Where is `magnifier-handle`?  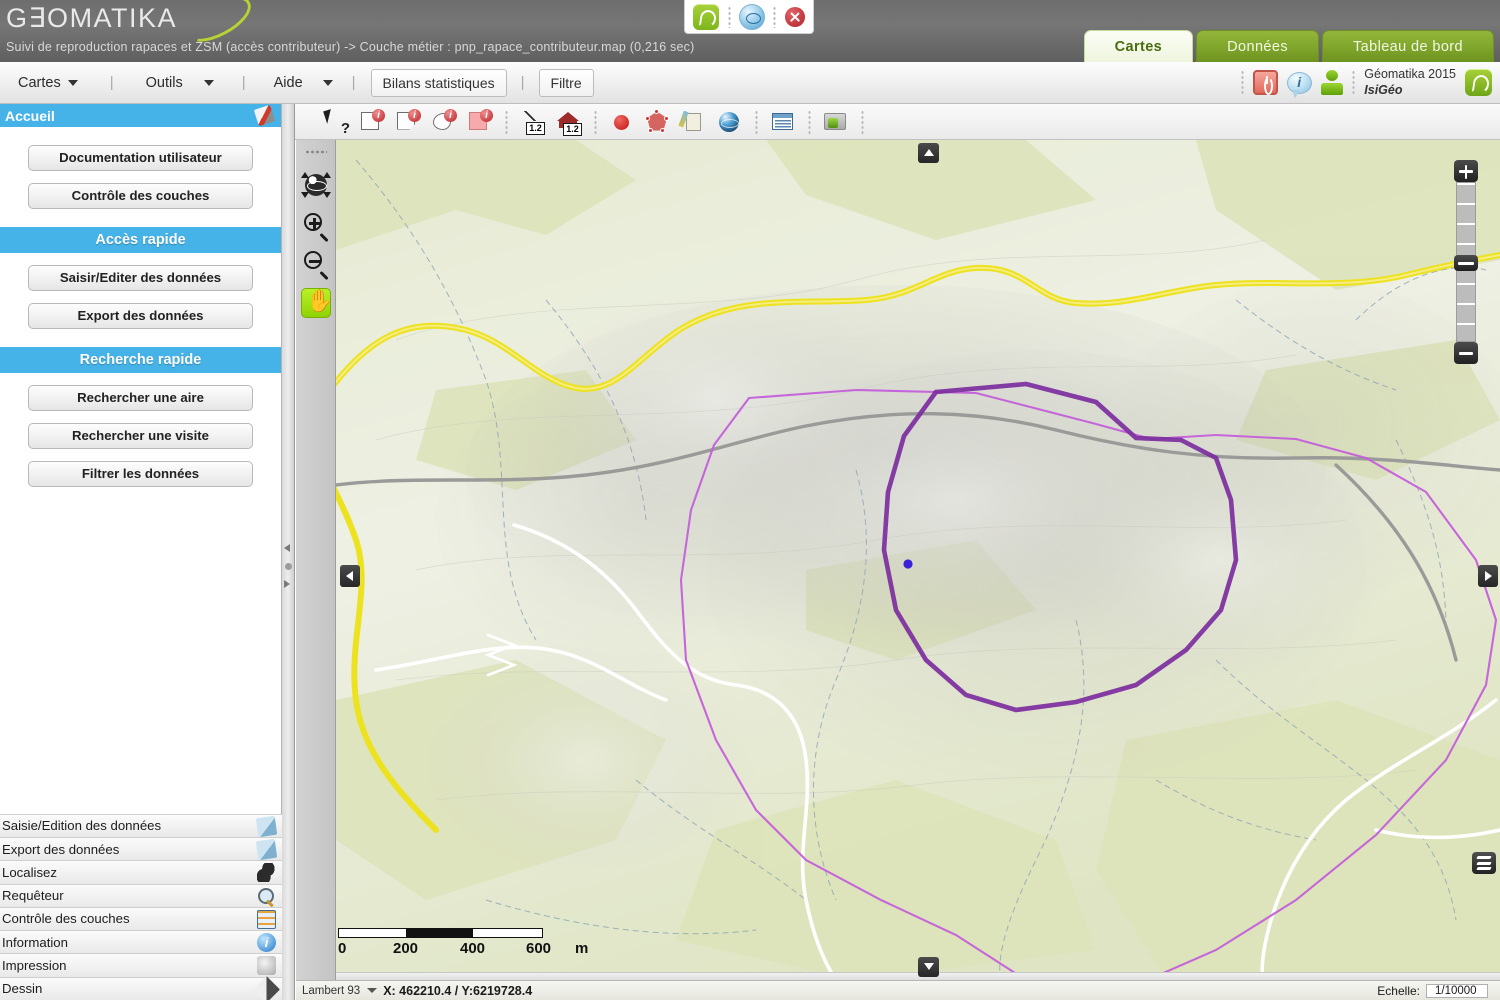 magnifier-handle is located at coordinates (324, 275).